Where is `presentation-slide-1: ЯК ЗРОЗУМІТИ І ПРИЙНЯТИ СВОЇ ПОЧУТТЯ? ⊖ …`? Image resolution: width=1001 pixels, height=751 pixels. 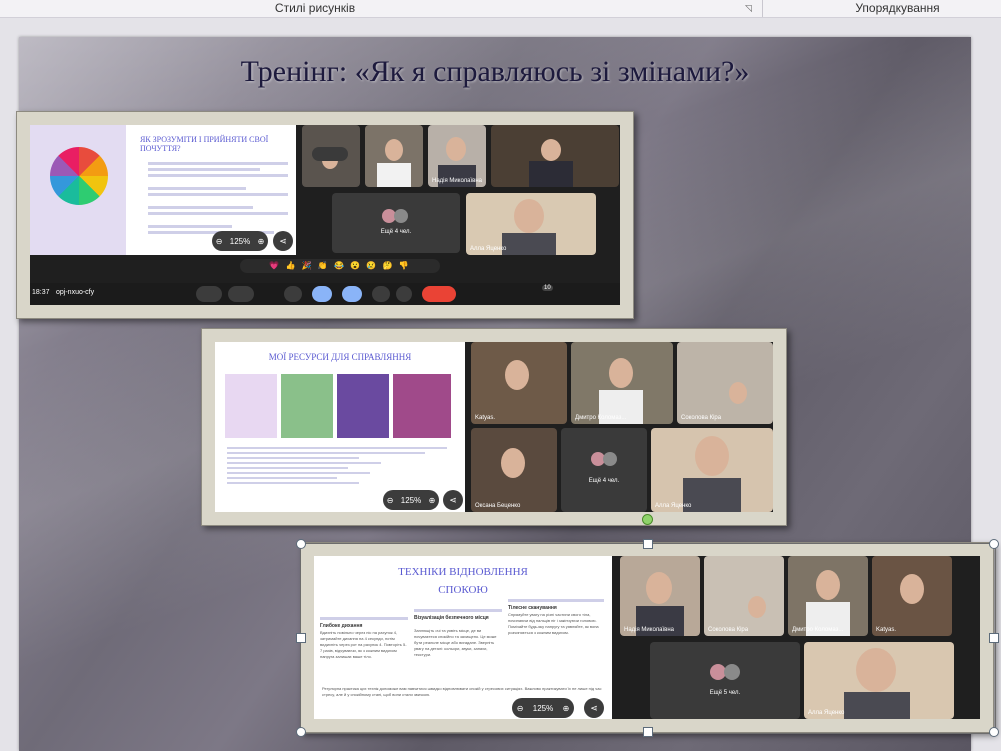
presentation-slide-1: ЯК ЗРОЗУМІТИ І ПРИЙНЯТИ СВОЇ ПОЧУТТЯ? ⊖ … is located at coordinates (163, 190).